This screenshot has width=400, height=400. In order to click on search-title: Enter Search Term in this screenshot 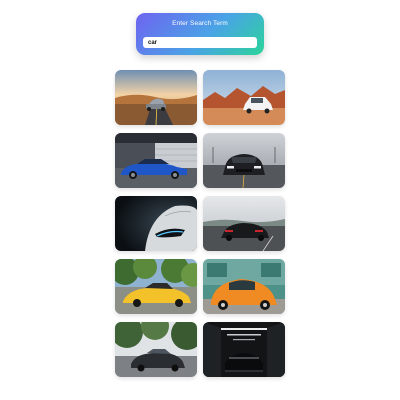, I will do `click(200, 23)`.